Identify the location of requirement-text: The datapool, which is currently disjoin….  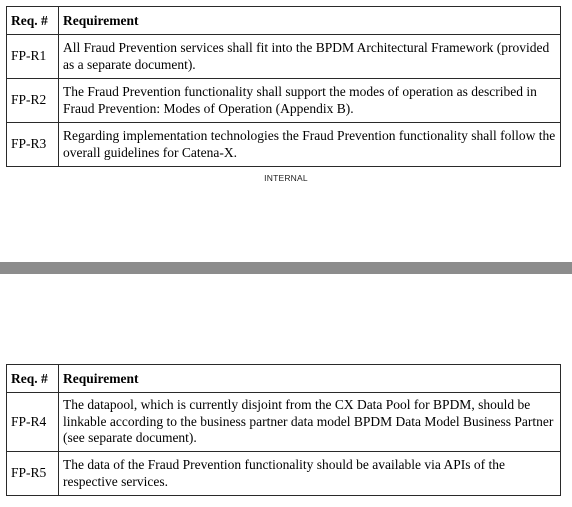
(309, 422).